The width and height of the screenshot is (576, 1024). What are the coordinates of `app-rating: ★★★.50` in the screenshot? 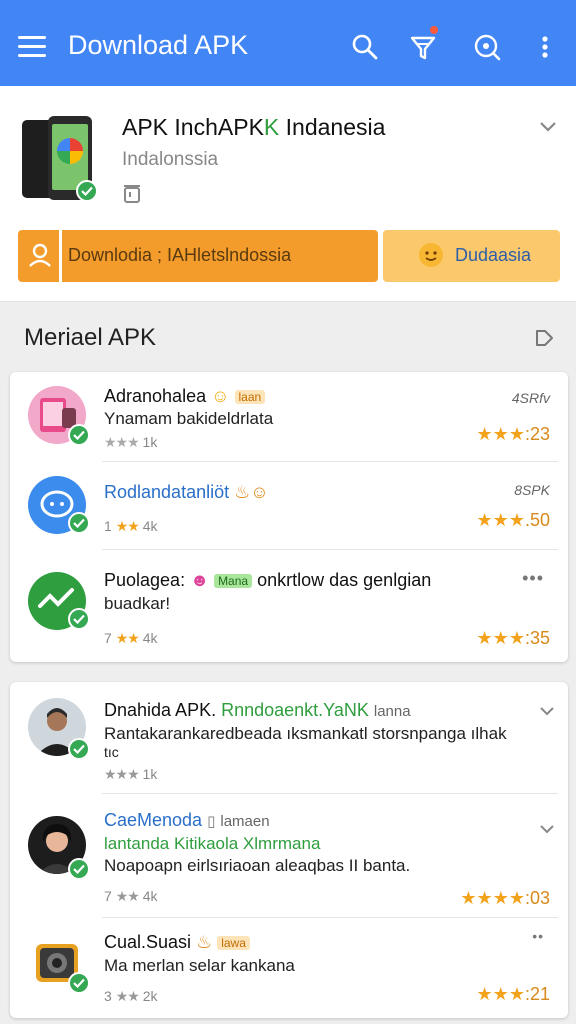 It's located at (513, 520).